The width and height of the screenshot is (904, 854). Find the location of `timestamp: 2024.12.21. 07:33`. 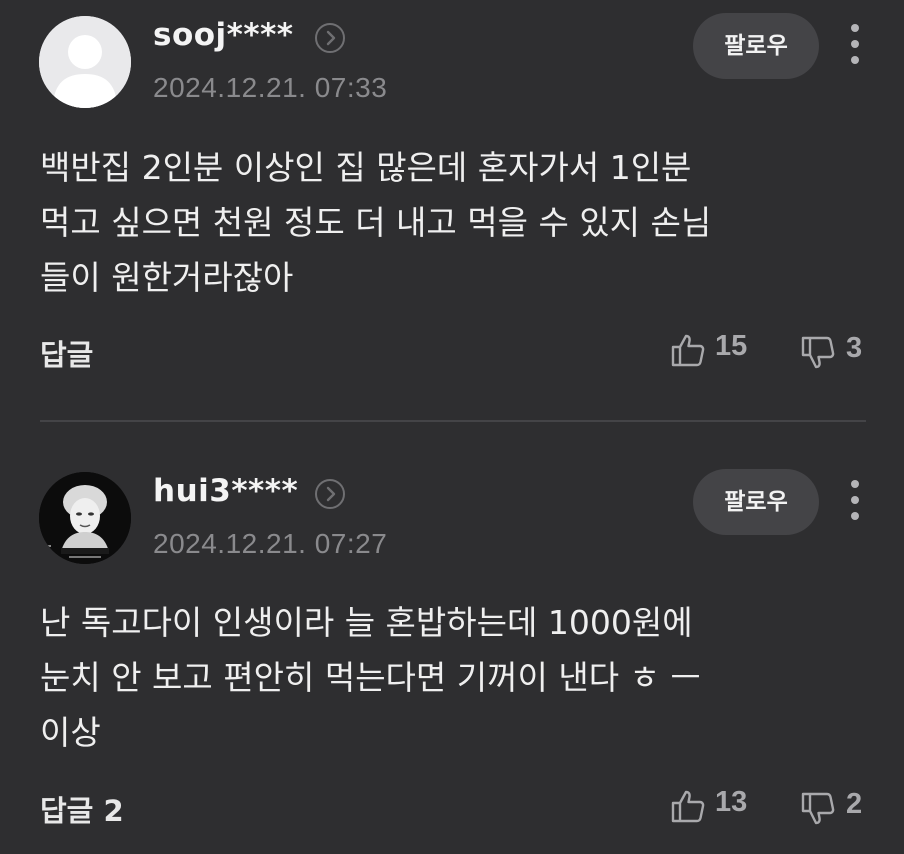

timestamp: 2024.12.21. 07:33 is located at coordinates (270, 87).